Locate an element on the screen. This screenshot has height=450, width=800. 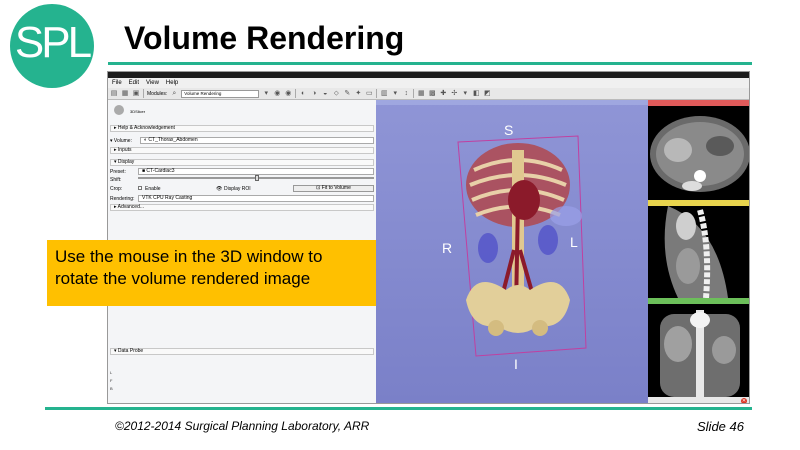
shift-slider-handle is located at coordinates (257, 178).